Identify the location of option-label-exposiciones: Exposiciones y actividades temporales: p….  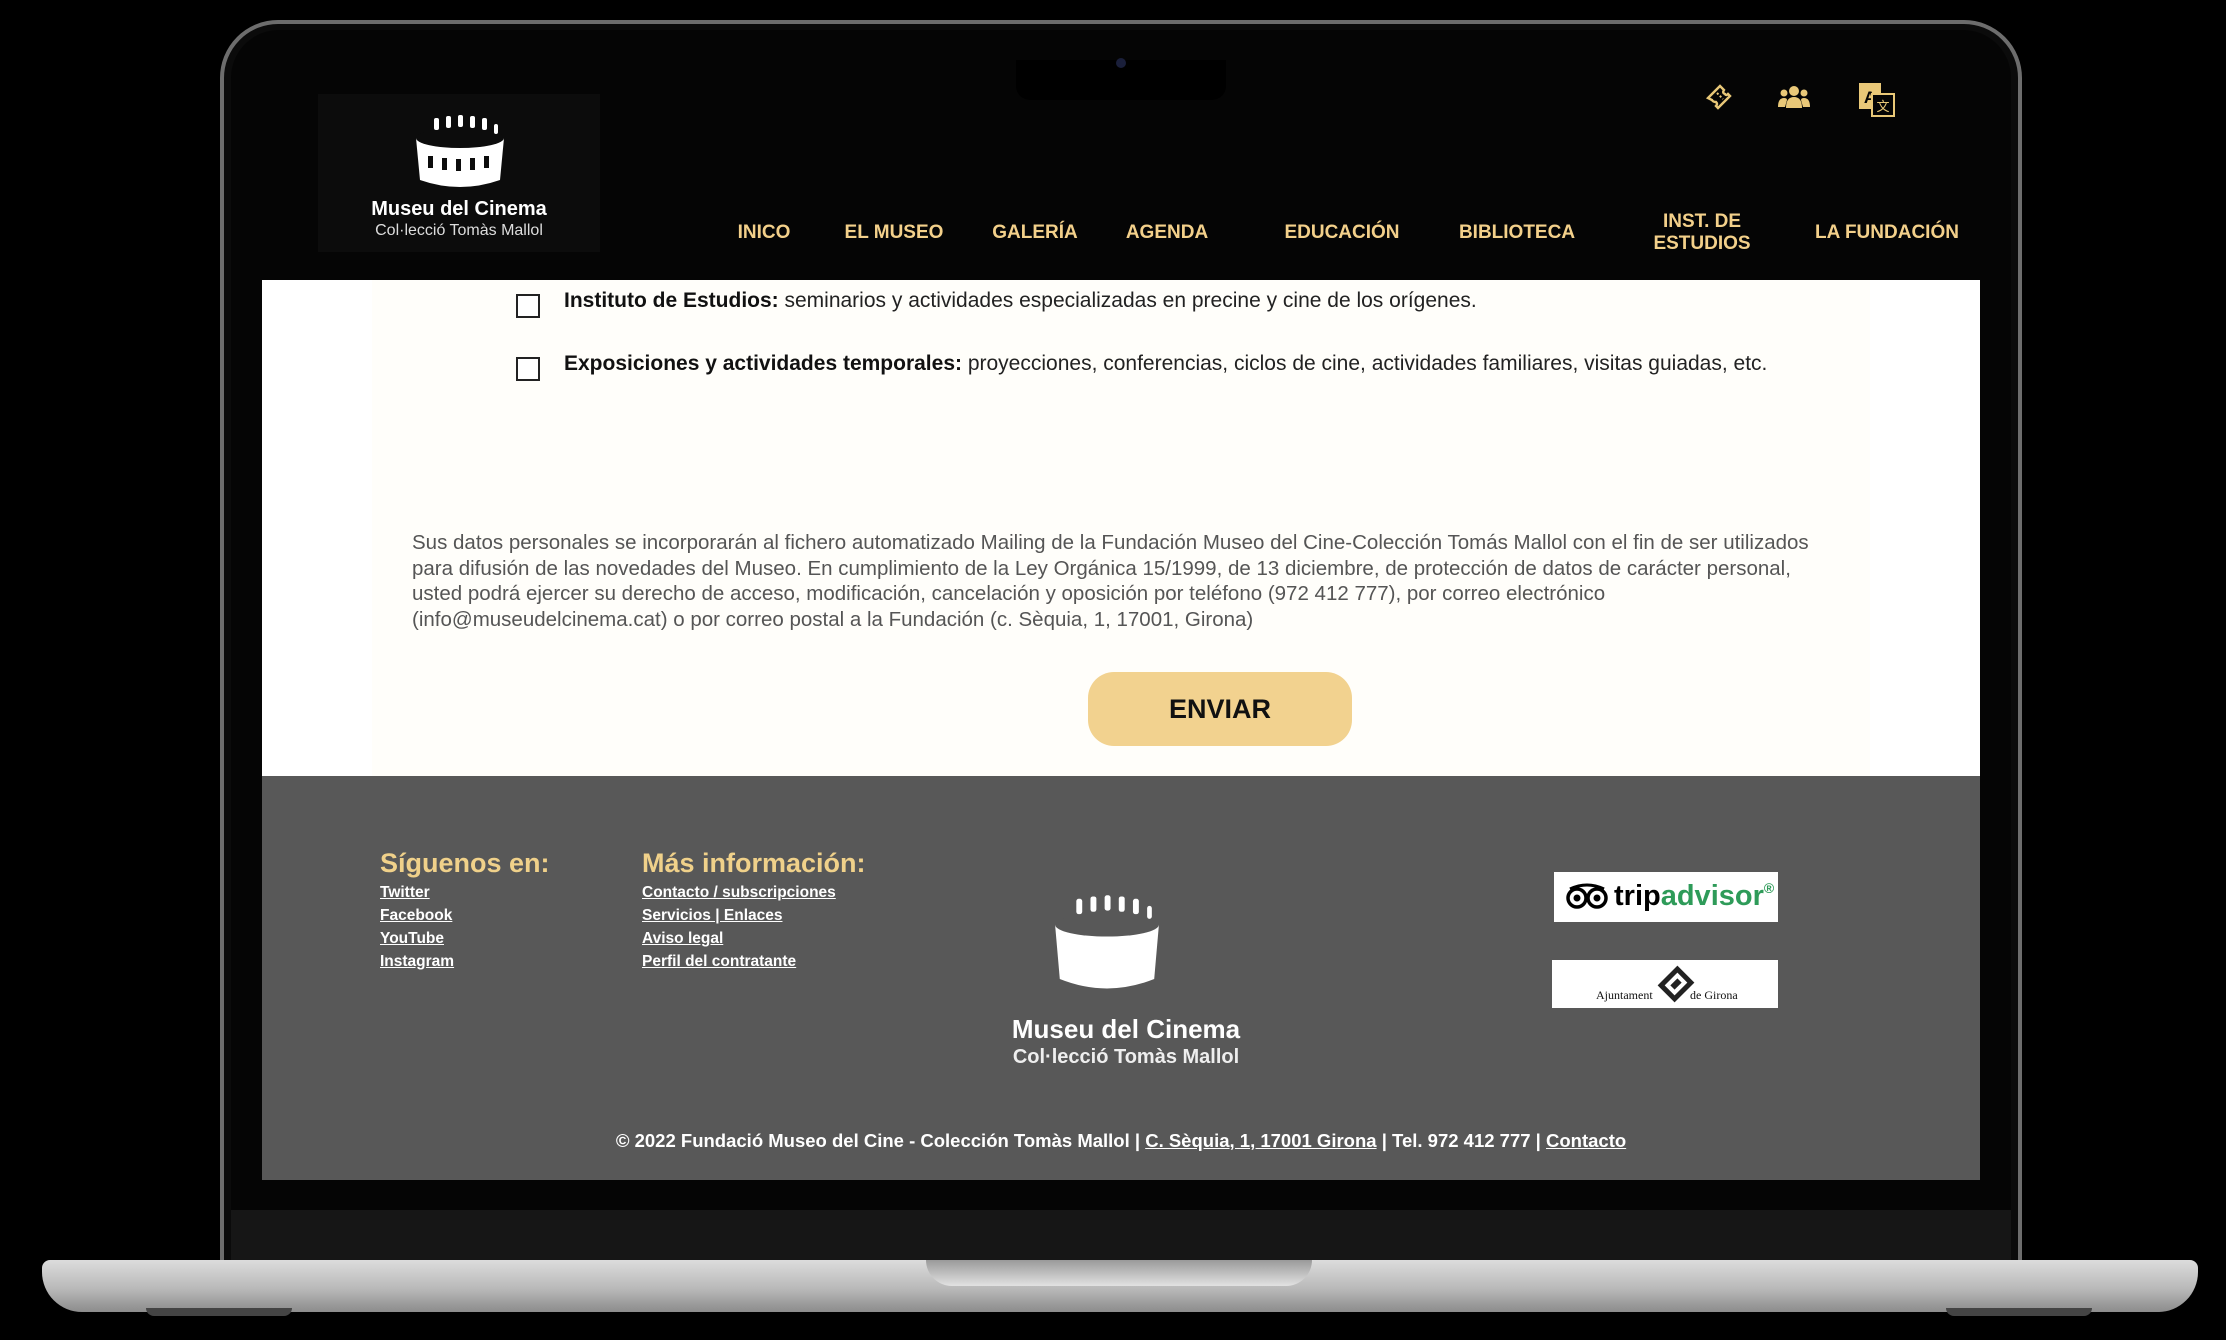
(1184, 364).